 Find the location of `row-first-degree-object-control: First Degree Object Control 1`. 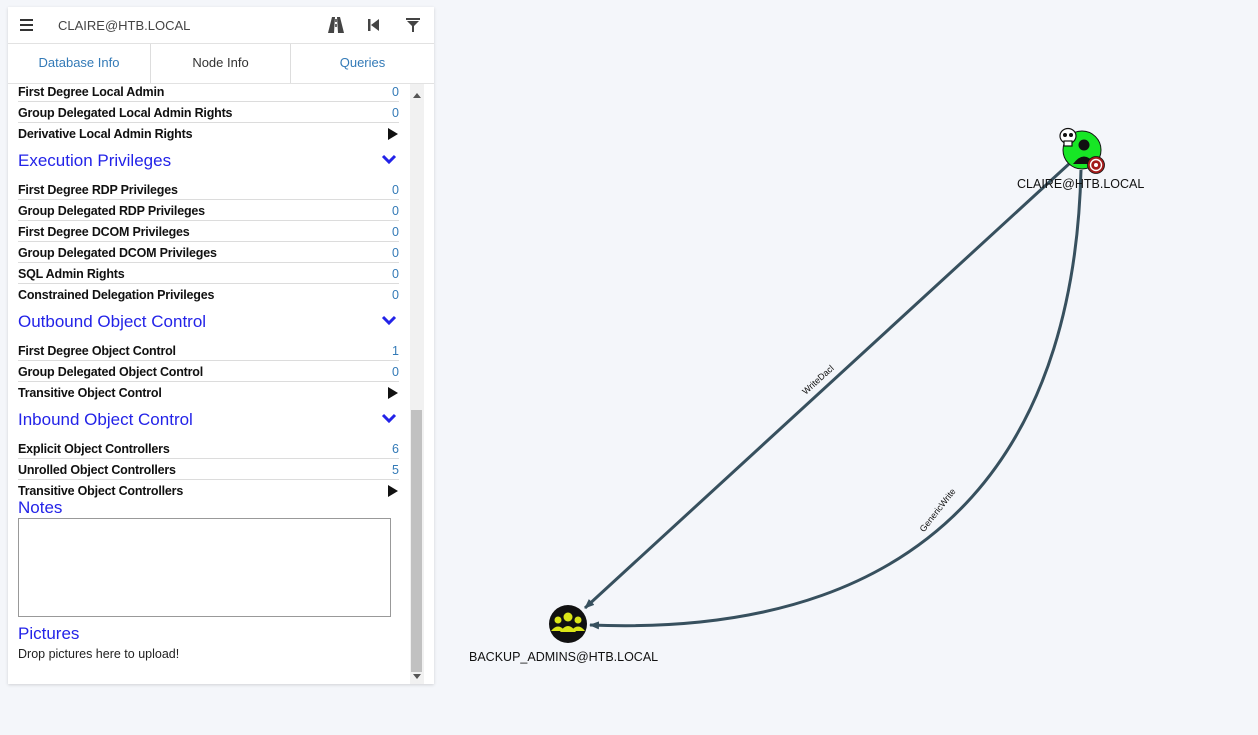

row-first-degree-object-control: First Degree Object Control 1 is located at coordinates (208, 351).